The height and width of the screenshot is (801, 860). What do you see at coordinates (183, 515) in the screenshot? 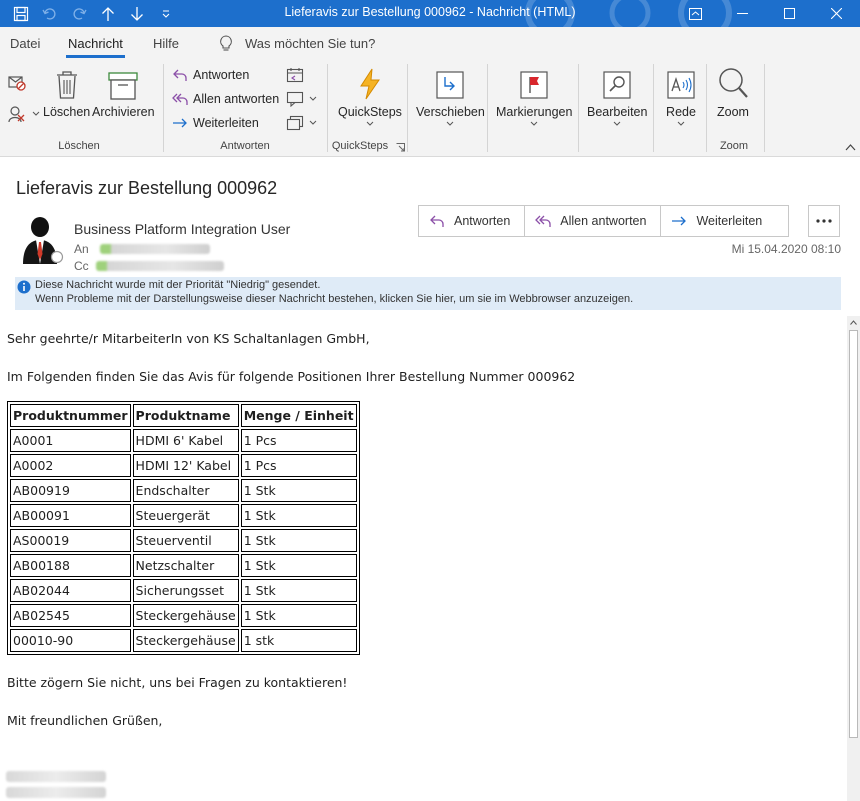
I see `table-row: AB00091 Steuergerät 1 Stk` at bounding box center [183, 515].